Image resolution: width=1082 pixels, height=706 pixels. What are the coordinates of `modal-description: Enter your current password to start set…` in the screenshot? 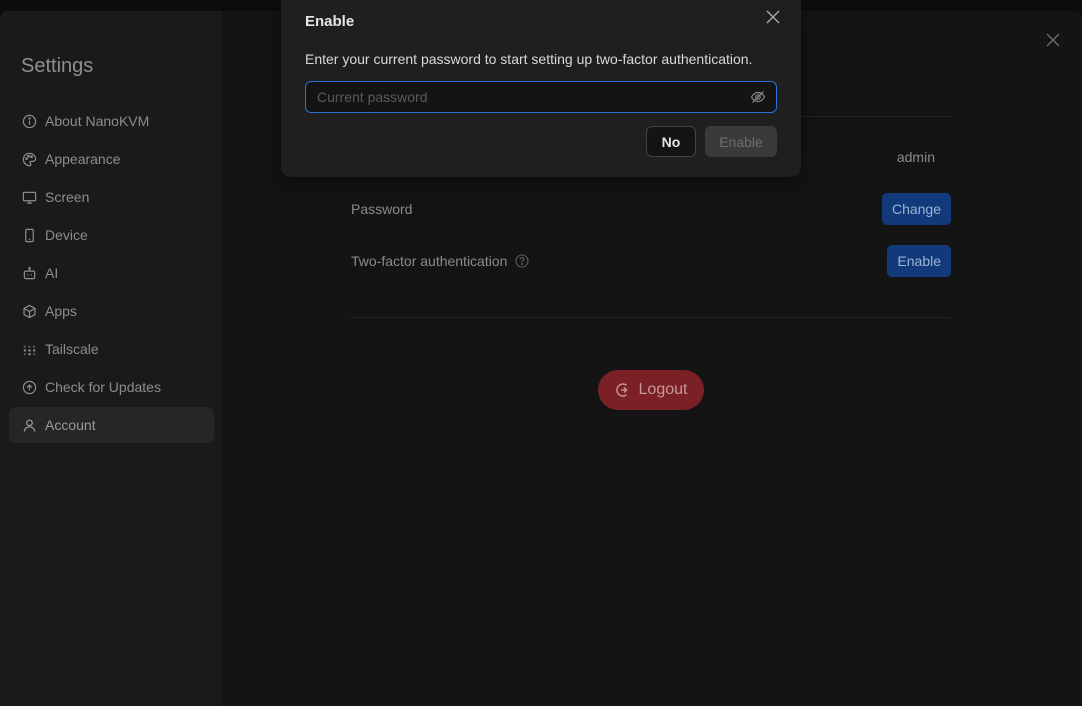 It's located at (529, 59).